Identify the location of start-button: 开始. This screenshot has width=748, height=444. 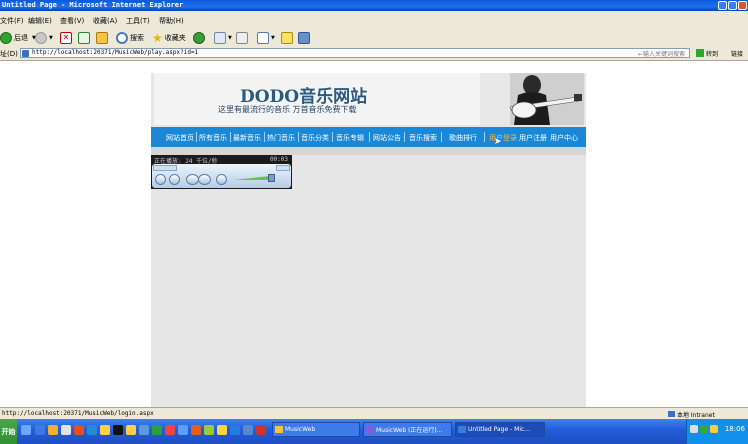
(8, 431).